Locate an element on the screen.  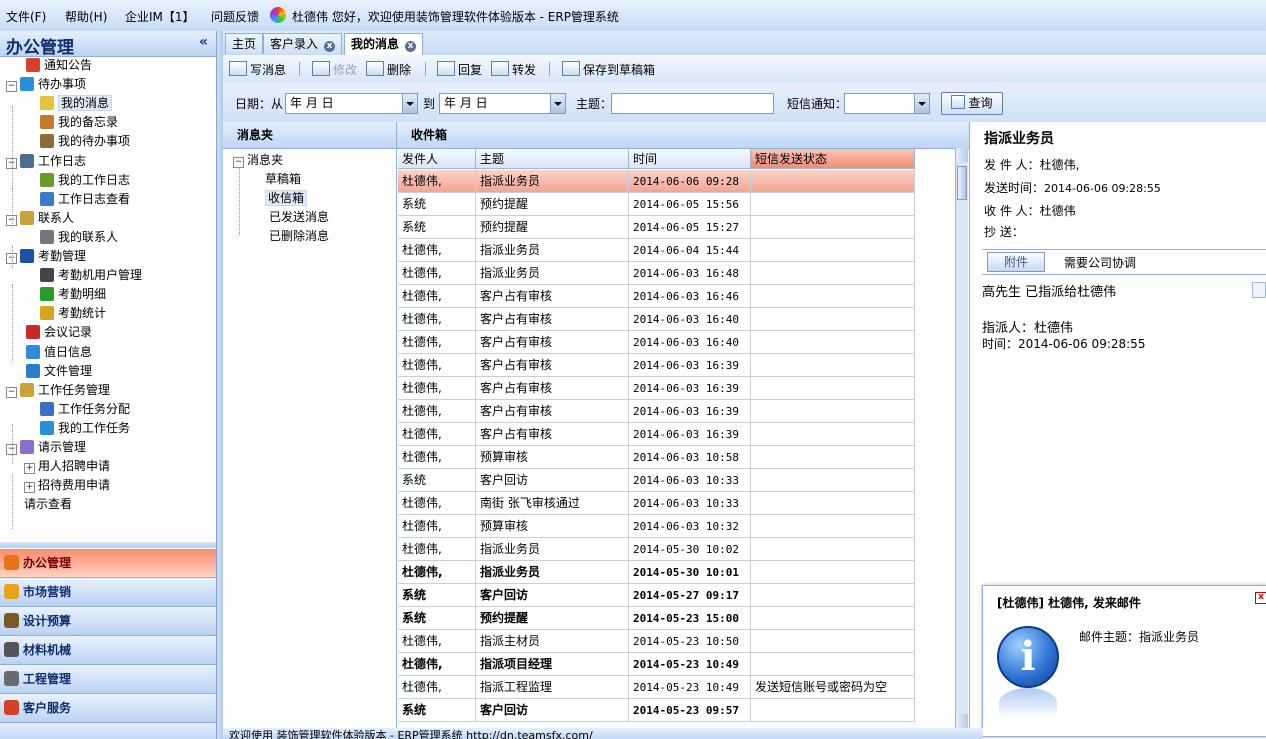
folder-root: − 消息夹 is located at coordinates (258, 160).